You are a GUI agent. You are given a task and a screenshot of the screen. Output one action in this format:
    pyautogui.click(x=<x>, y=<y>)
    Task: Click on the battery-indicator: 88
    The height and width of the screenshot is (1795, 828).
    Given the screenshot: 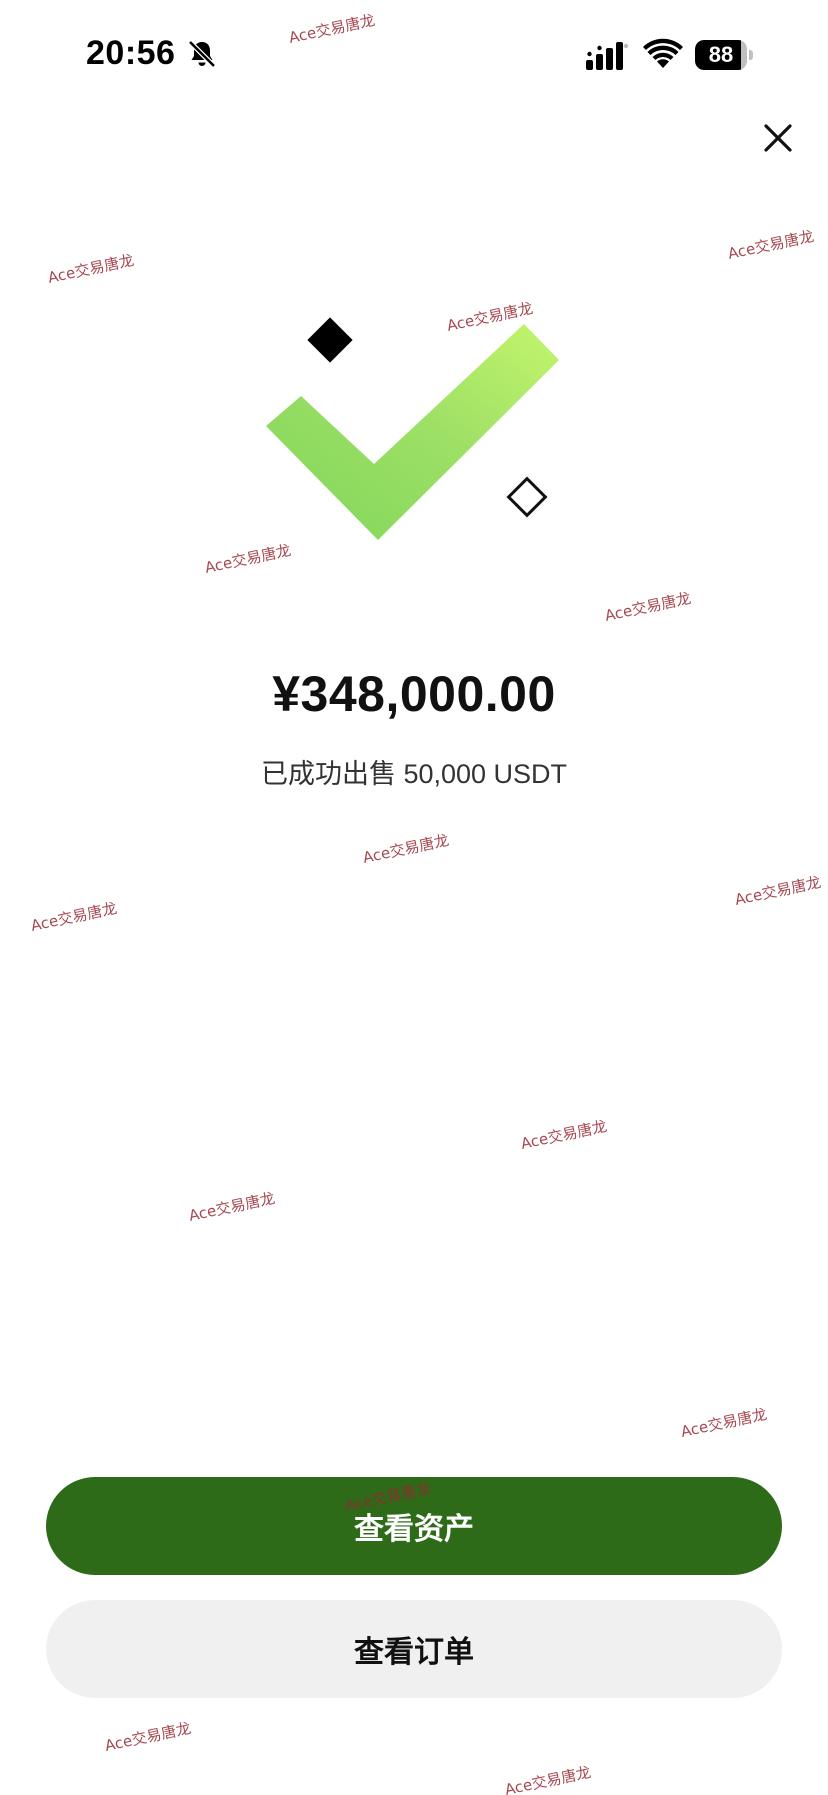 What is the action you would take?
    pyautogui.click(x=724, y=55)
    